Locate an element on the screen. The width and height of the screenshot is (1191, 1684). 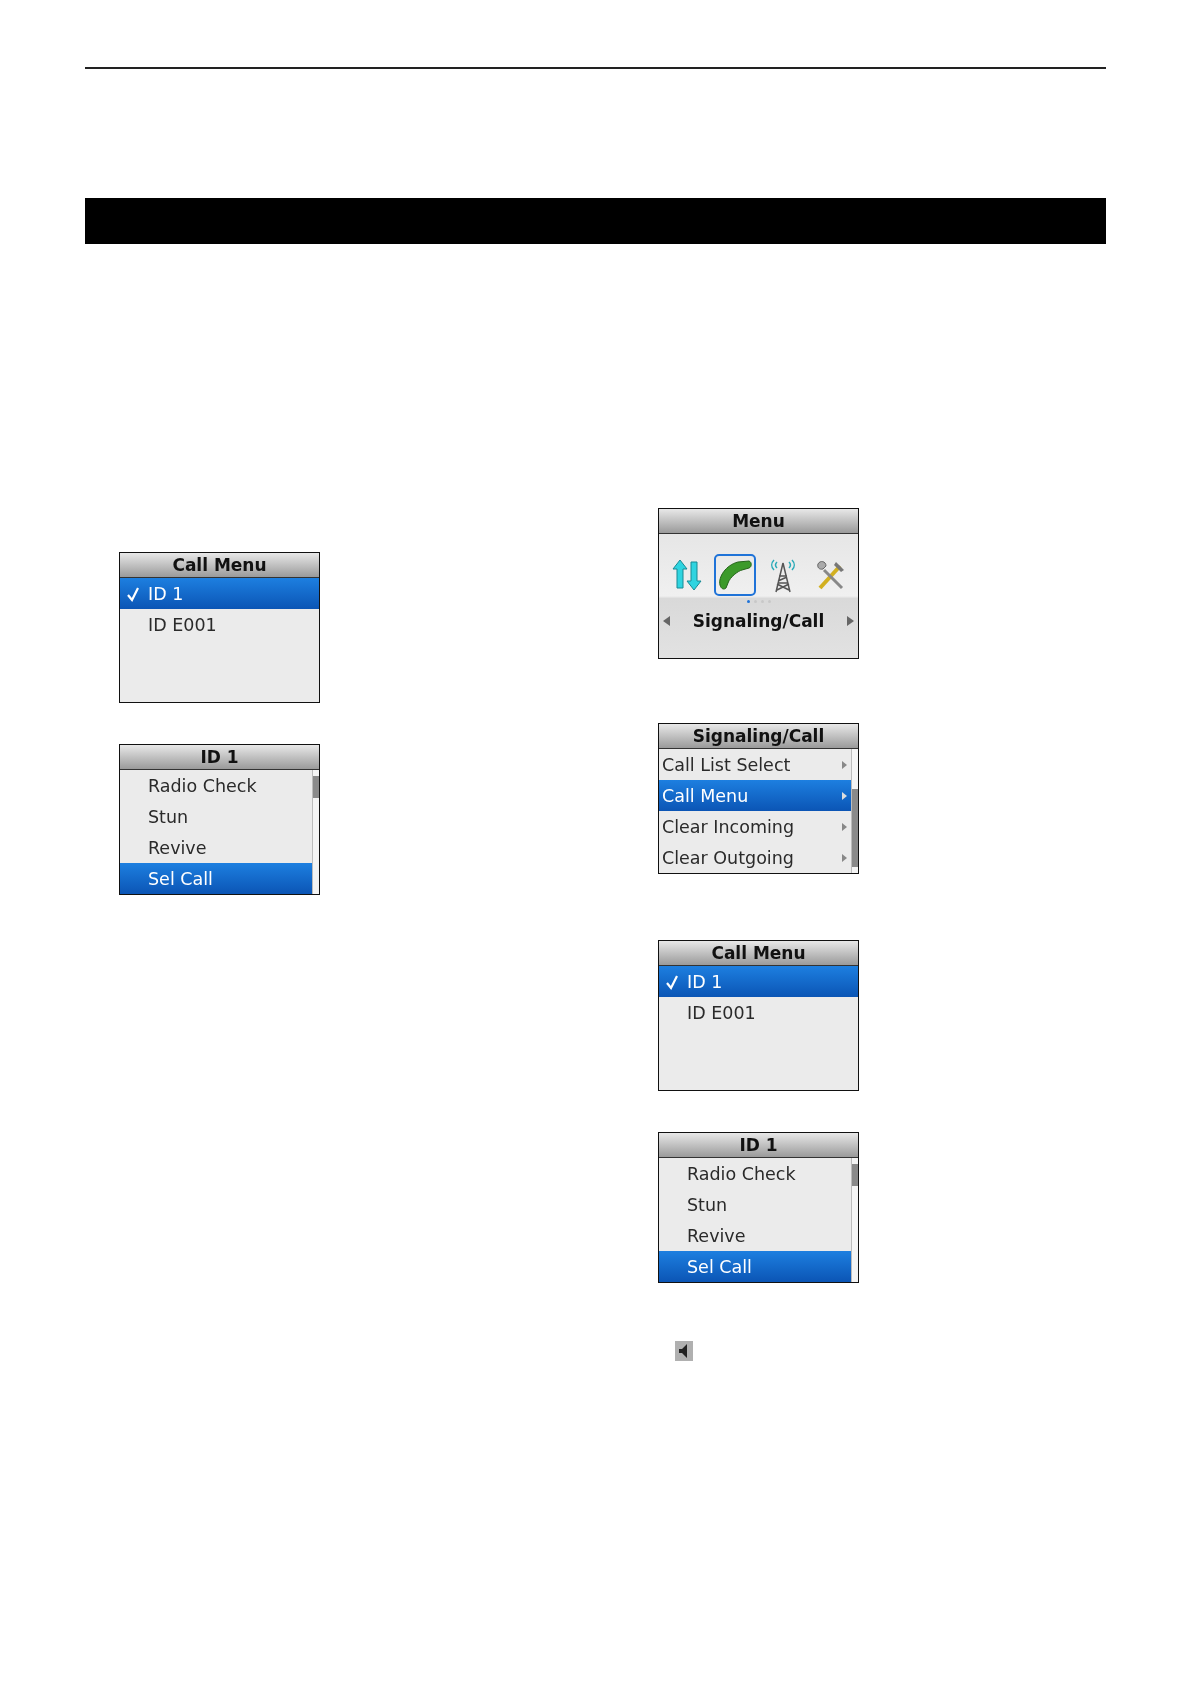
menu-label: Signaling/Call is located at coordinates (758, 621).